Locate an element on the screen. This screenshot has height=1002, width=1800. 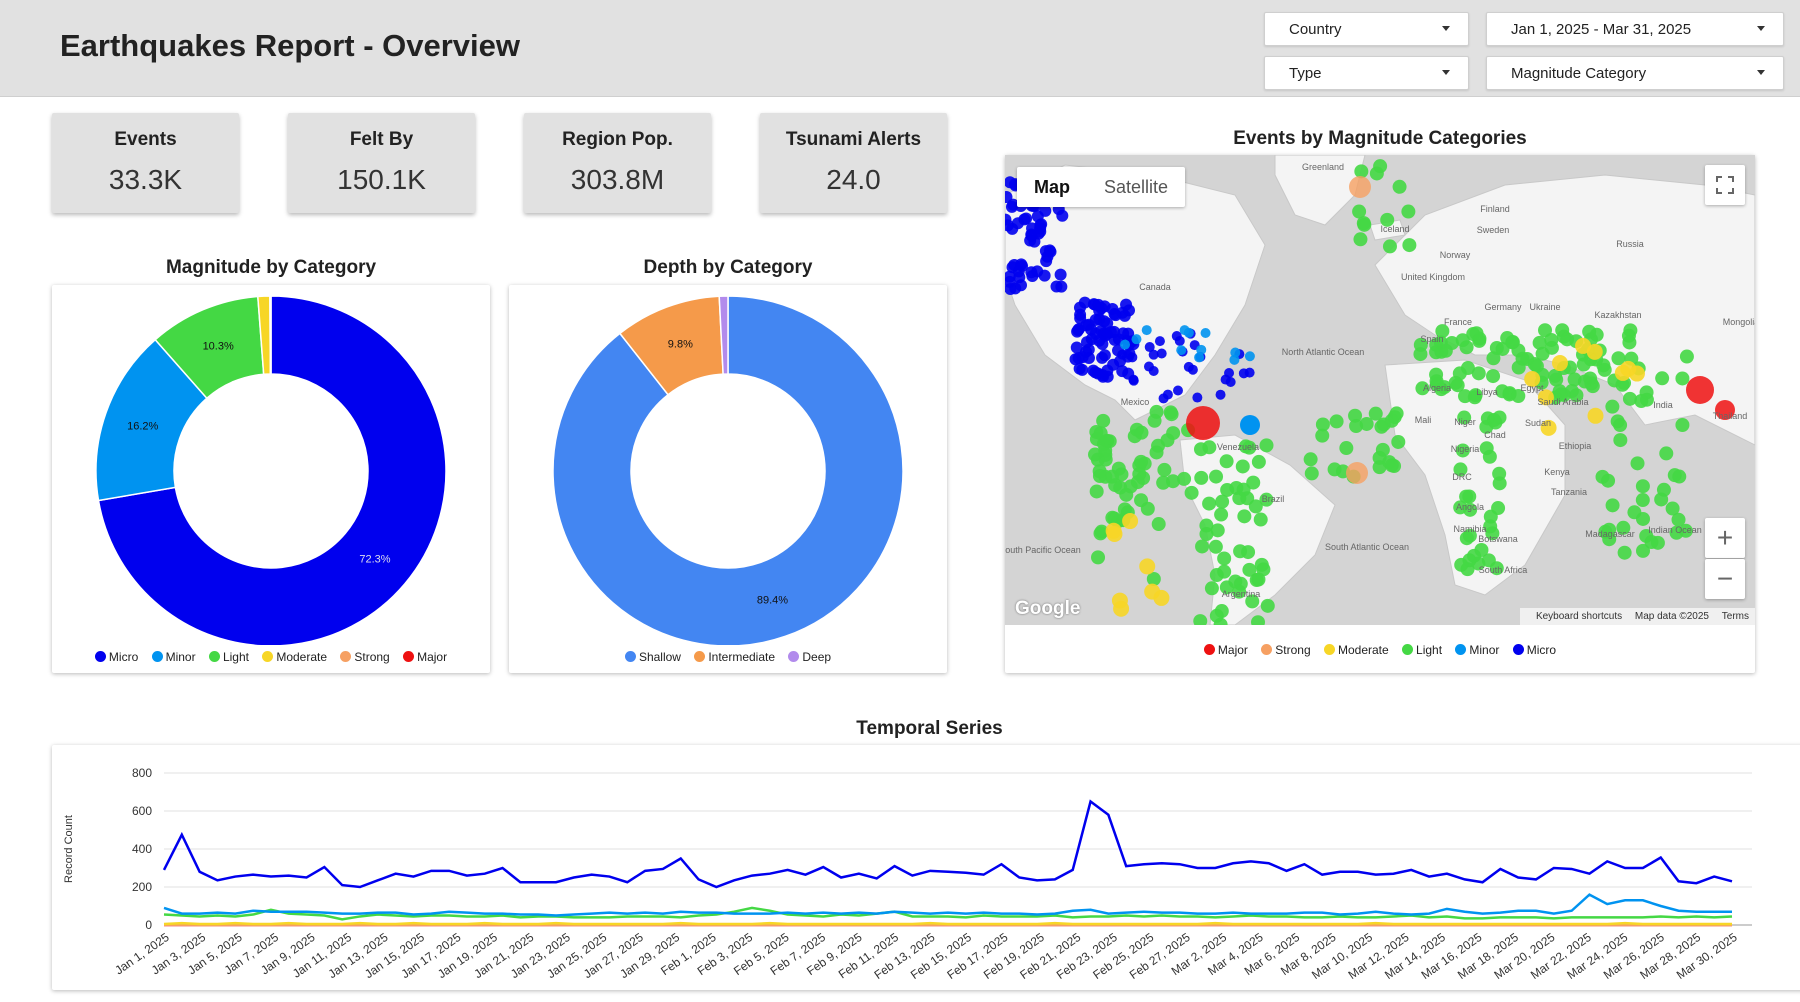
date-range-filter: Jan 1, 2025 - Mar 31, 2025 is located at coordinates (1635, 29).